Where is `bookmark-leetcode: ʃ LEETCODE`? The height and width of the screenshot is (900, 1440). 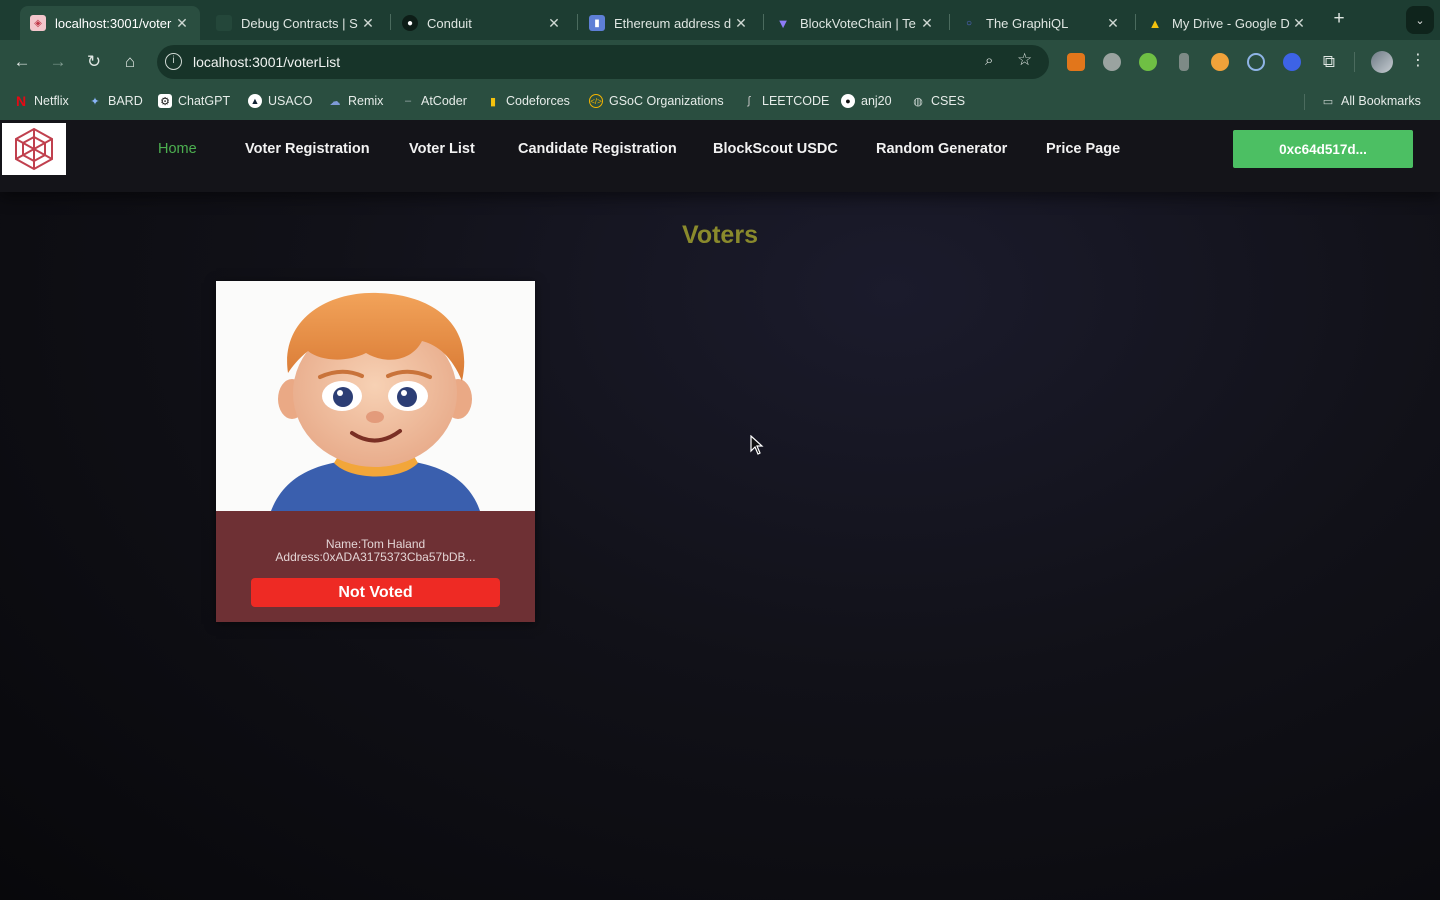
bookmark-leetcode: ʃ LEETCODE is located at coordinates (786, 101).